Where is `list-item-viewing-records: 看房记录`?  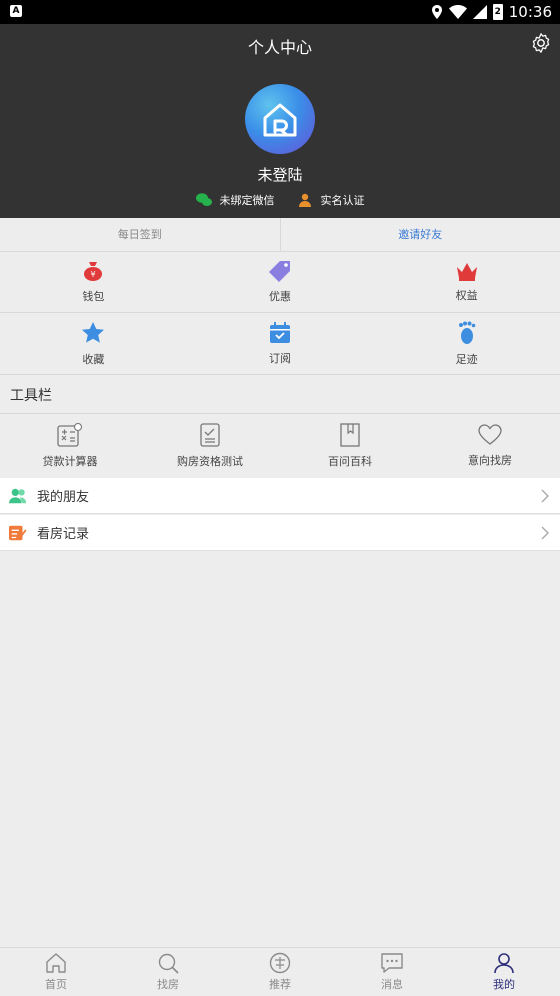
list-item-viewing-records: 看房记录 is located at coordinates (280, 533).